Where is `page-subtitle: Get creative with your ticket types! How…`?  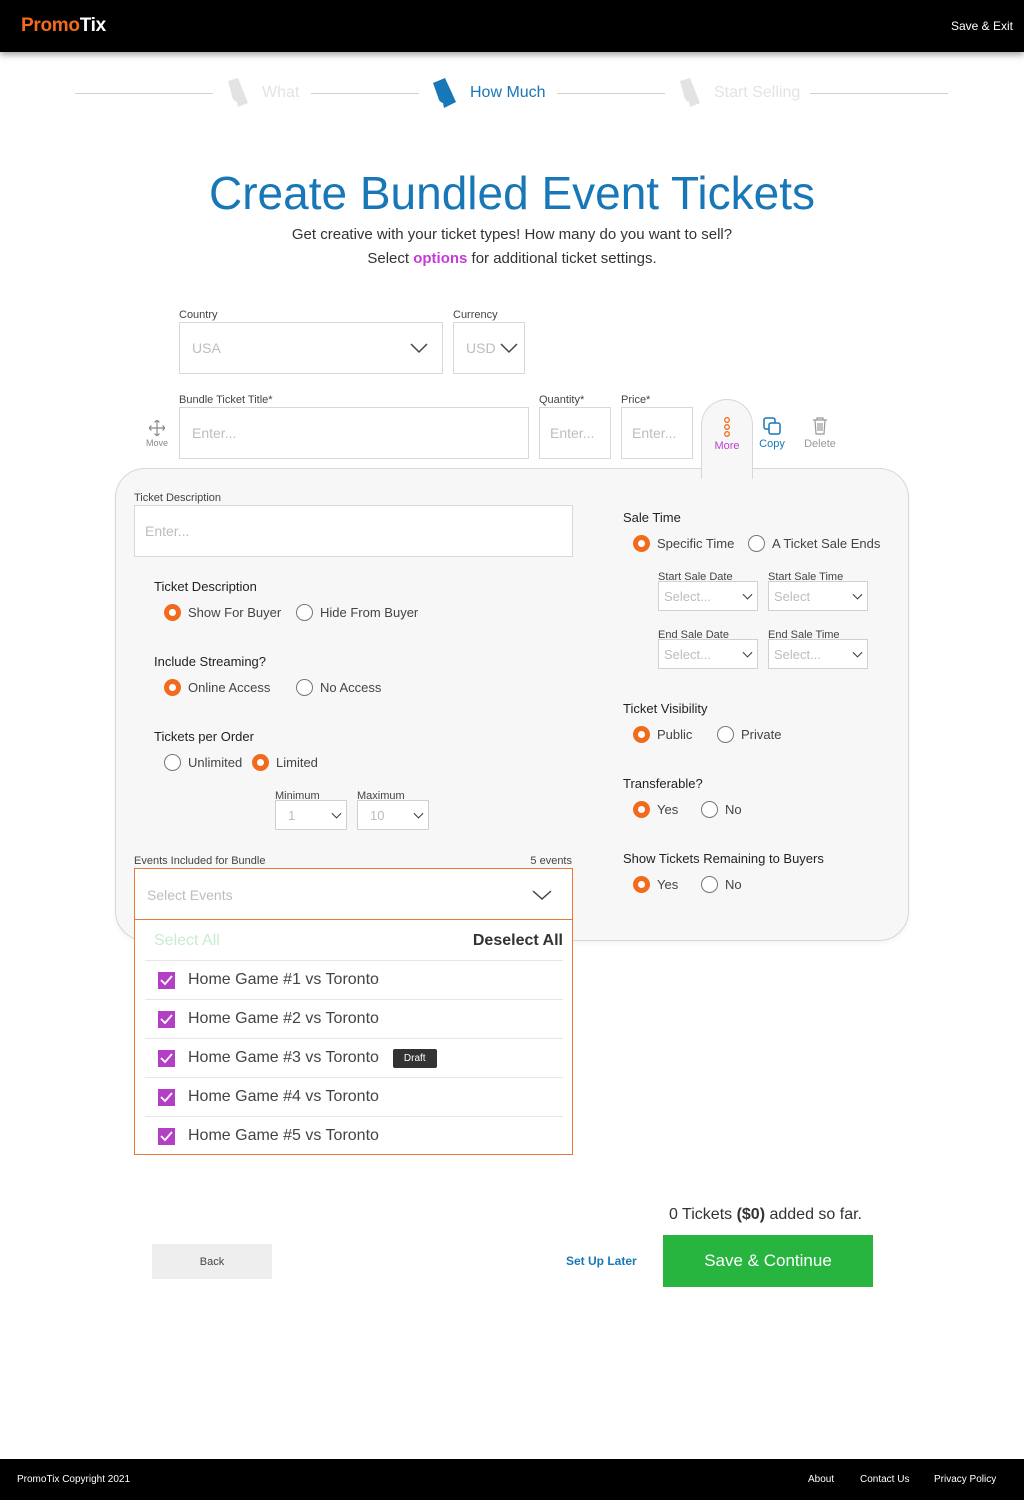 page-subtitle: Get creative with your ticket types! How… is located at coordinates (512, 234).